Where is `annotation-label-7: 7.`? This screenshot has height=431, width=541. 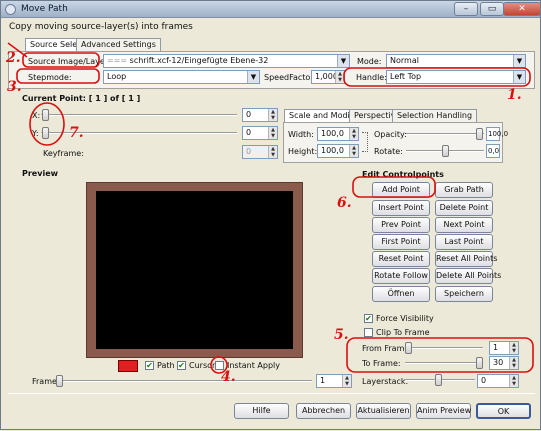
annotation-label-7: 7. is located at coordinates (76, 133).